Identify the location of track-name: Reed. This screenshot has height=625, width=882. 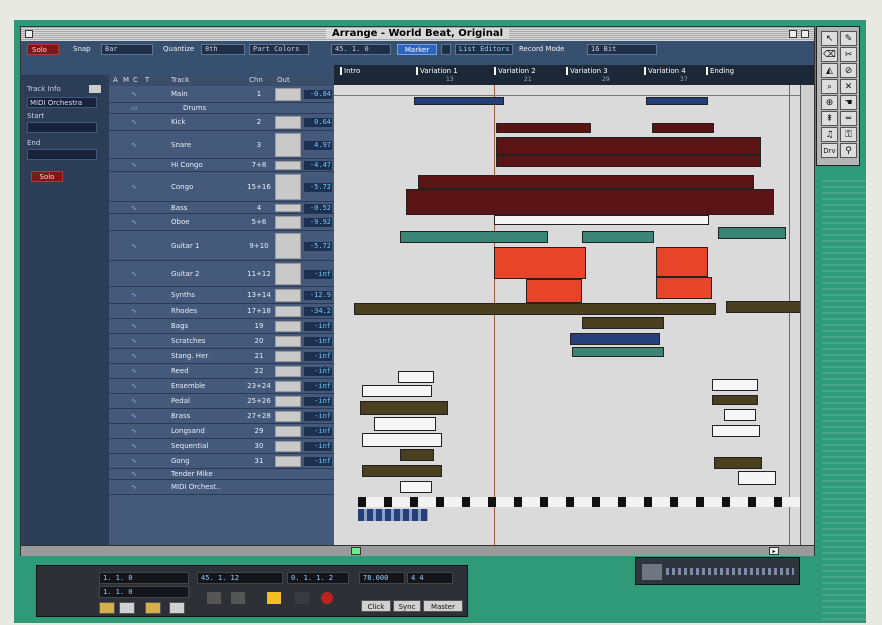
(180, 371).